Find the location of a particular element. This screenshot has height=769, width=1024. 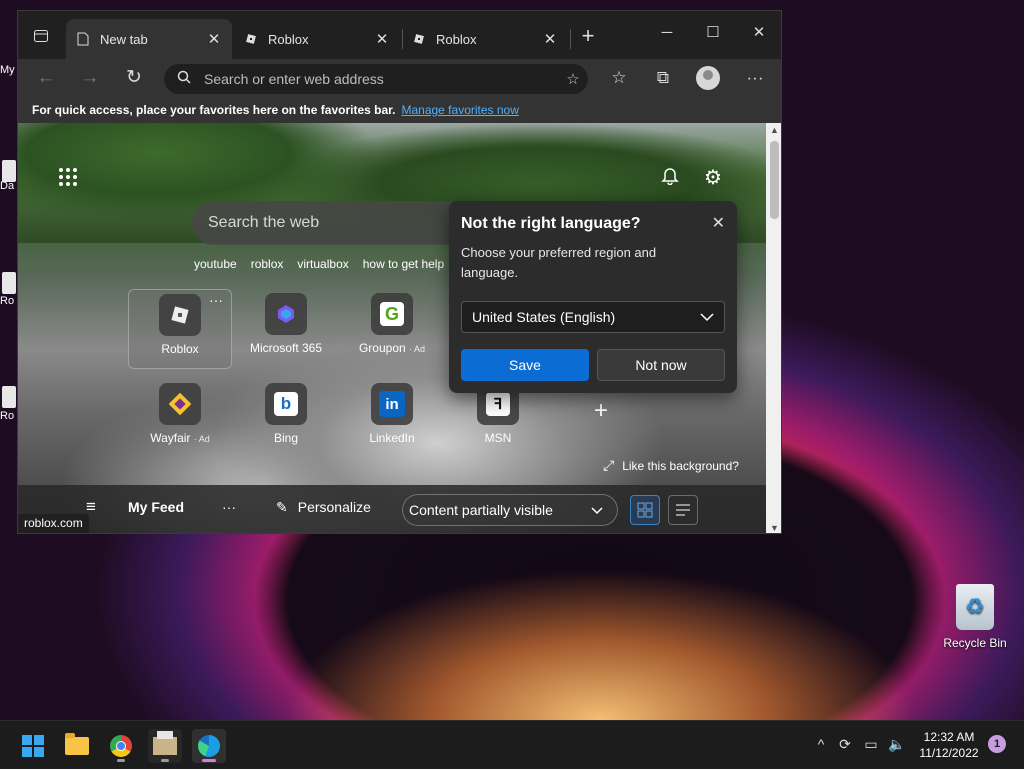

app-button is located at coordinates (165, 746).